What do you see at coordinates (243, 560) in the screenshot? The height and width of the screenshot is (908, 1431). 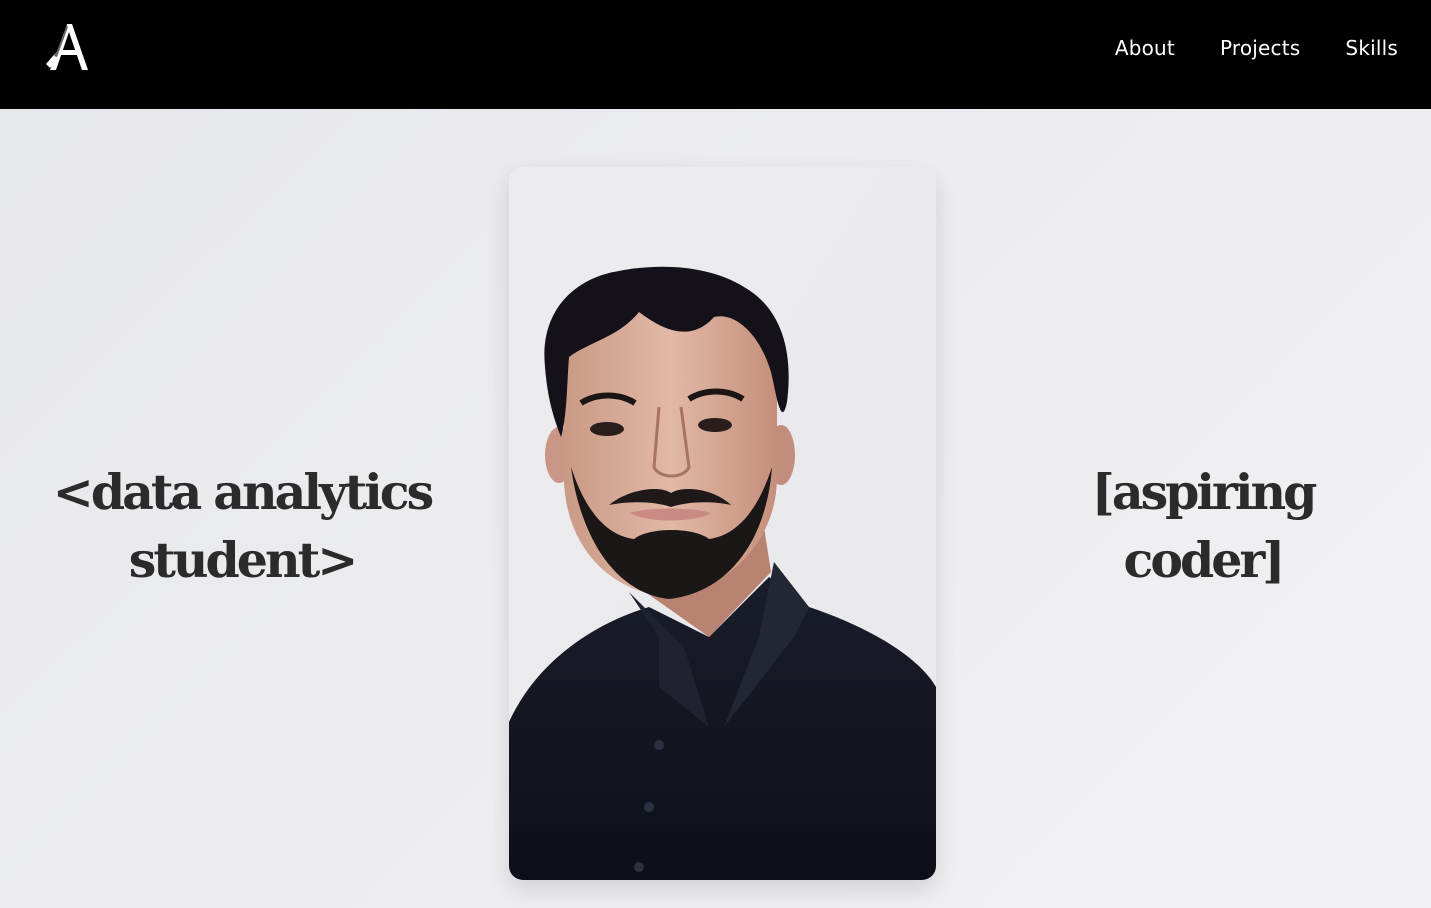 I see `left-tagline-line2: student>` at bounding box center [243, 560].